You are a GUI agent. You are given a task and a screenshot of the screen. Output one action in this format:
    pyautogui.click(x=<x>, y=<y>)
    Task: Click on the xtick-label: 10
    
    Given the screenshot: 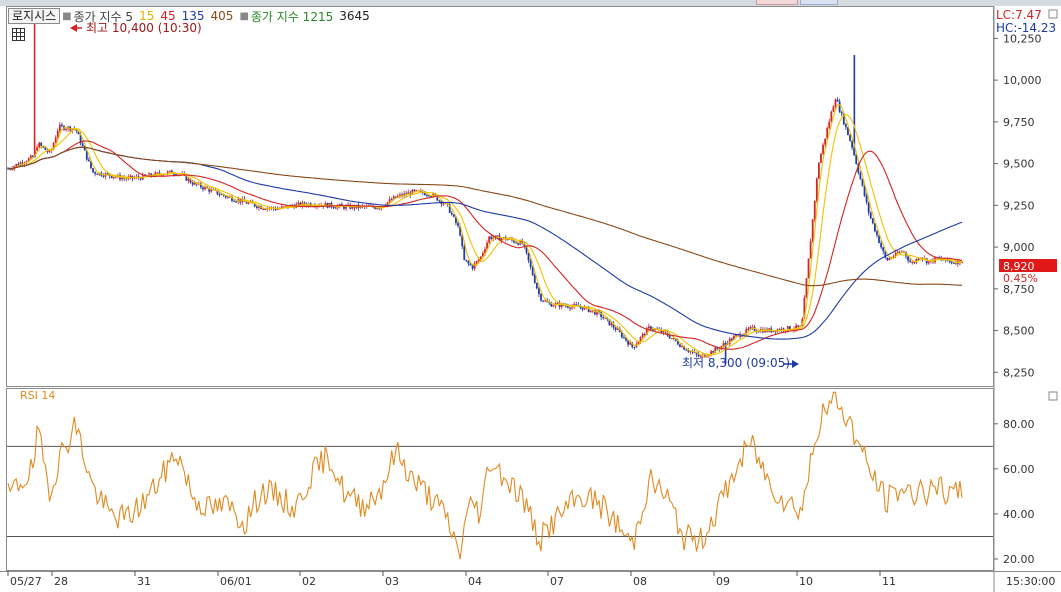 What is the action you would take?
    pyautogui.click(x=806, y=581)
    